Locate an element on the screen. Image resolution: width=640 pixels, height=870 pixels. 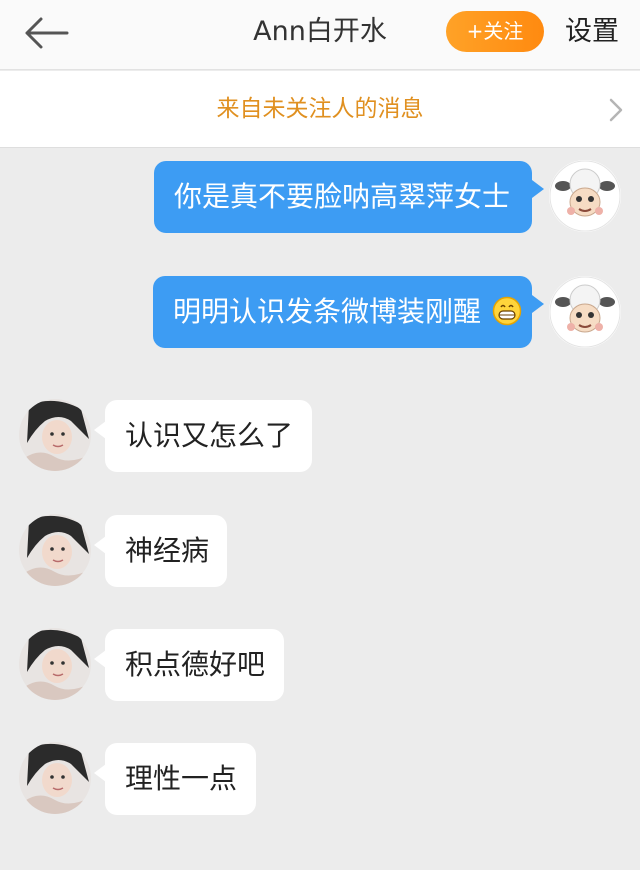
incoming-message-bubble: 理性一点 is located at coordinates (180, 779).